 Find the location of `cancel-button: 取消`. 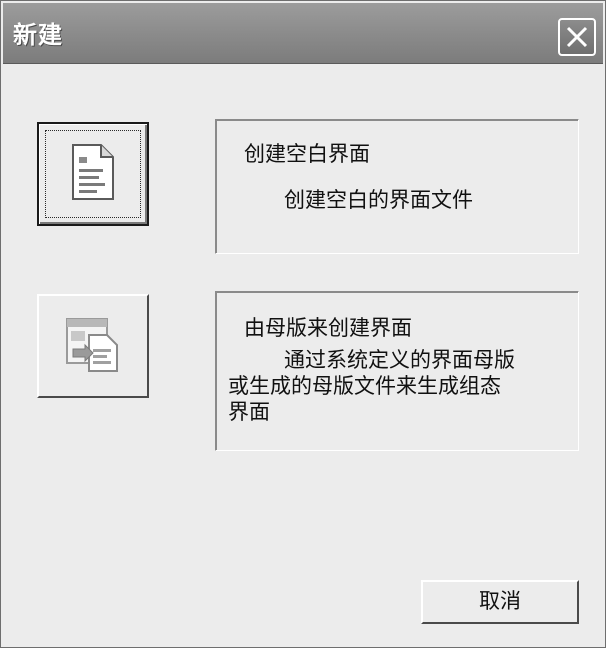

cancel-button: 取消 is located at coordinates (500, 602).